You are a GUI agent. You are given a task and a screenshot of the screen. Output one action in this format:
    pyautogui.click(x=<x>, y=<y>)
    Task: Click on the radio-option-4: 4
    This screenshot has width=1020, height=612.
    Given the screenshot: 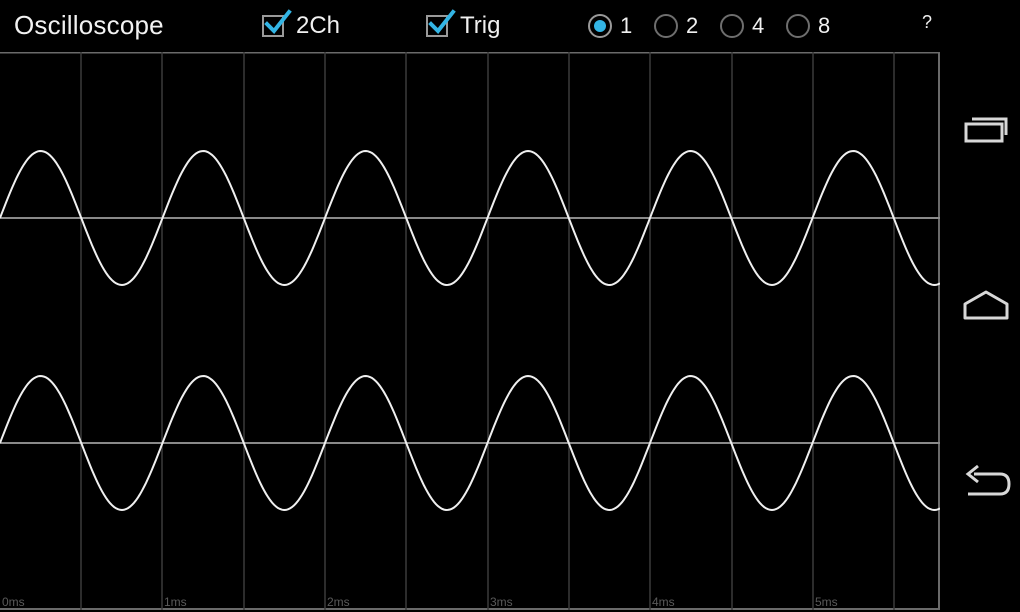 What is the action you would take?
    pyautogui.click(x=742, y=26)
    